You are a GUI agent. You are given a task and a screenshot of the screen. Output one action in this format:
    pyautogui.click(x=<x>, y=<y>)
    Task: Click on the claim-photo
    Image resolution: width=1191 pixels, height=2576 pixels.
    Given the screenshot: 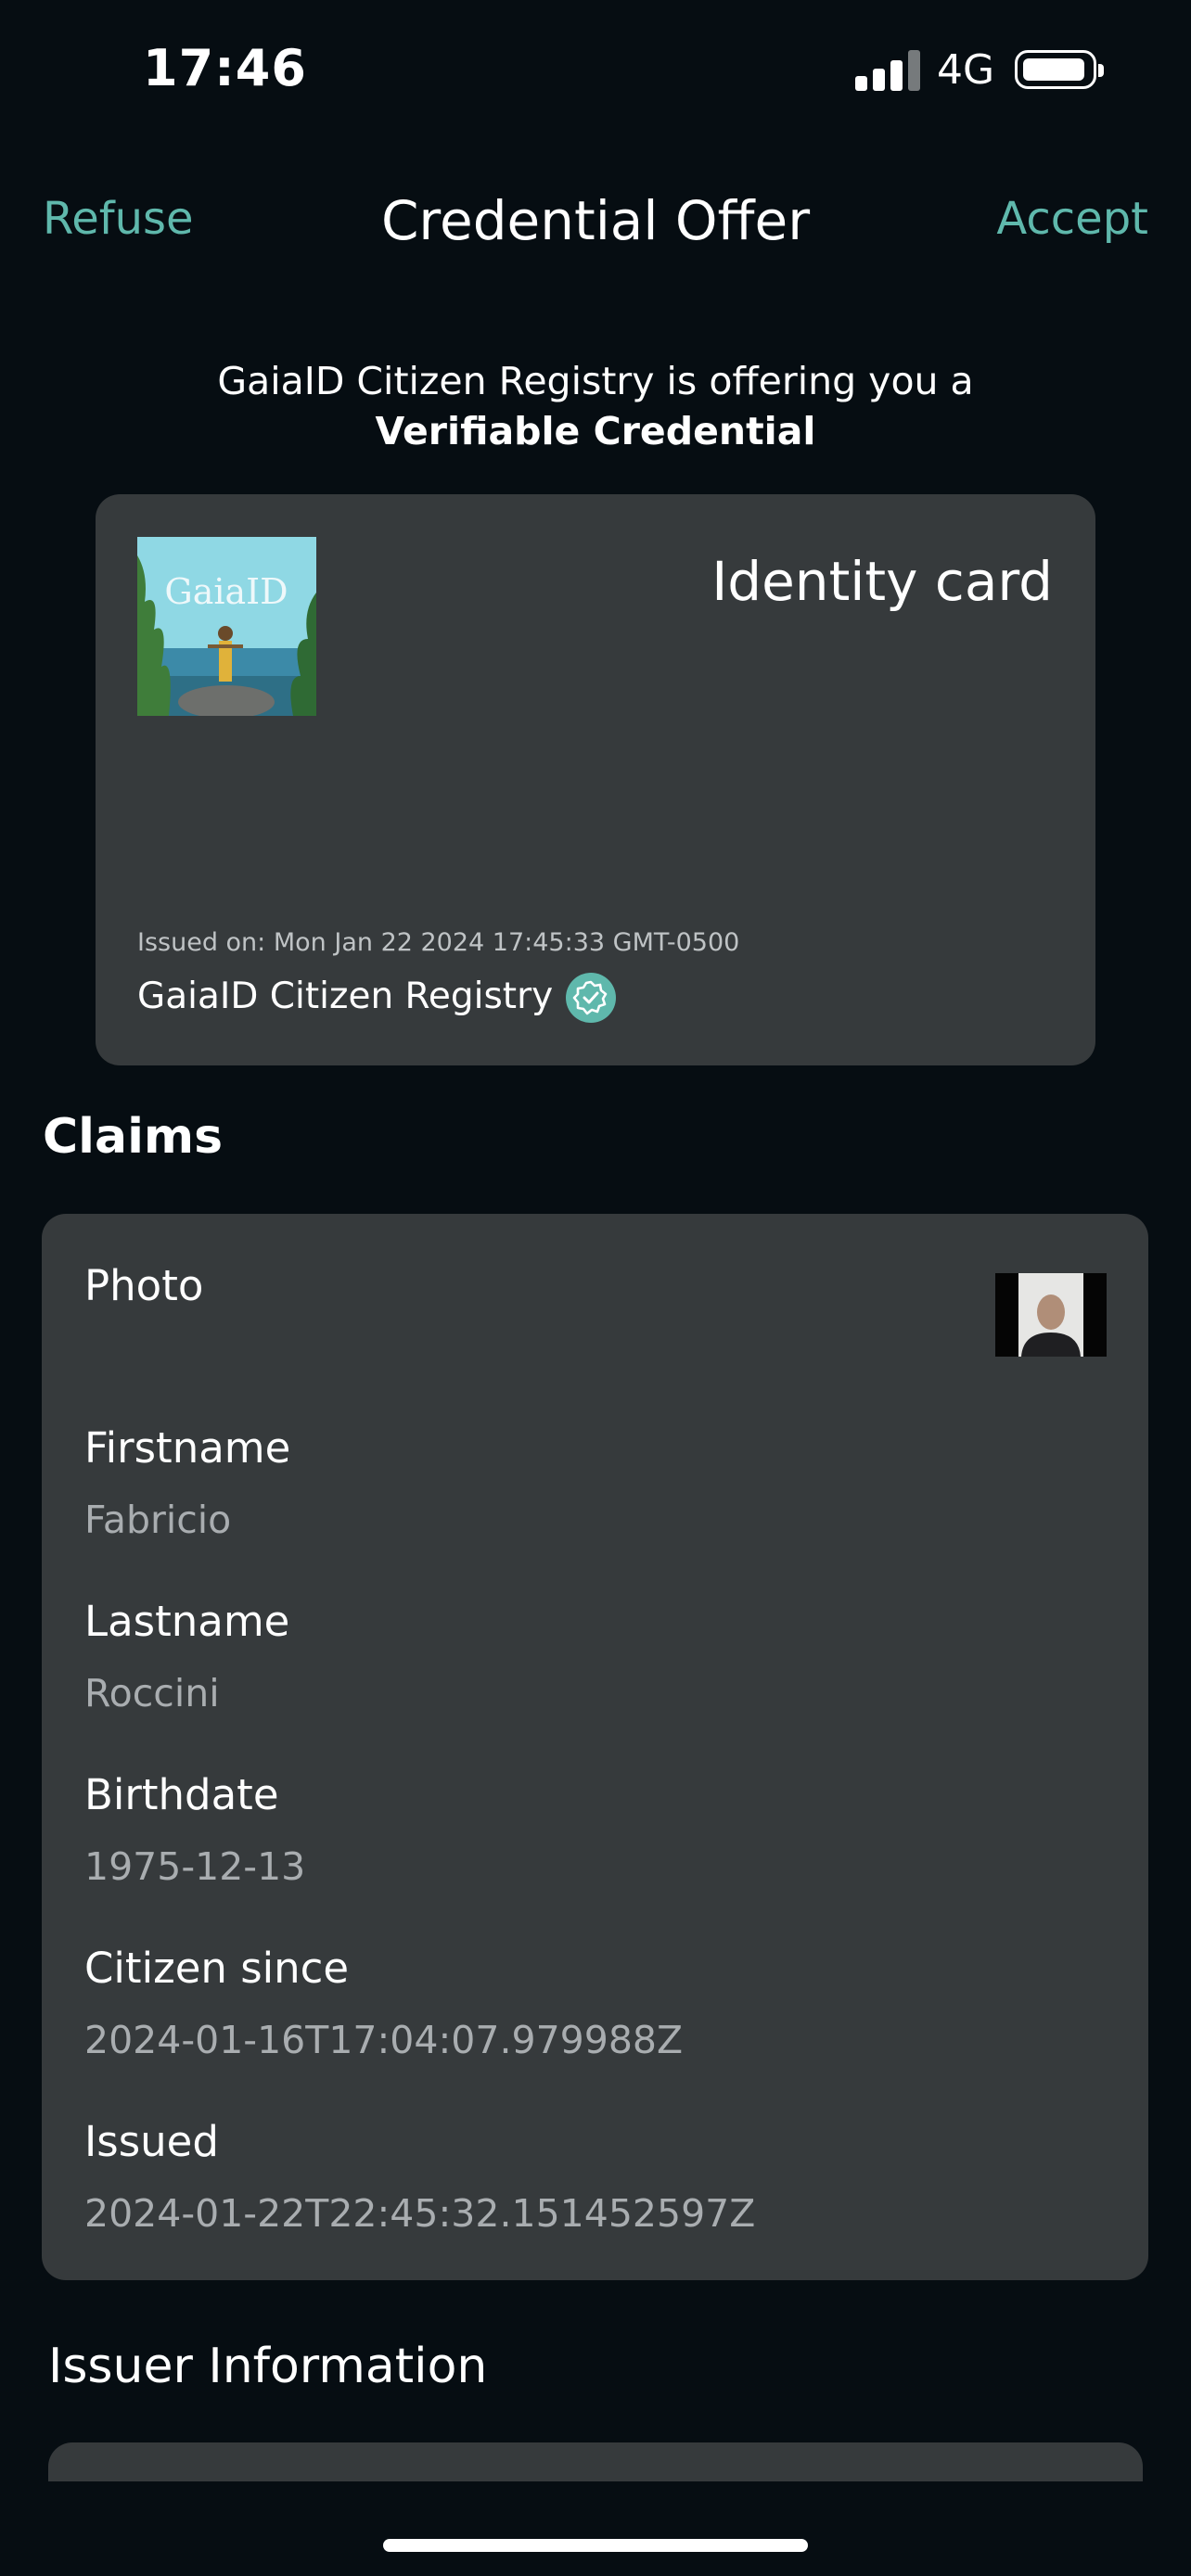 What is the action you would take?
    pyautogui.click(x=1051, y=1315)
    